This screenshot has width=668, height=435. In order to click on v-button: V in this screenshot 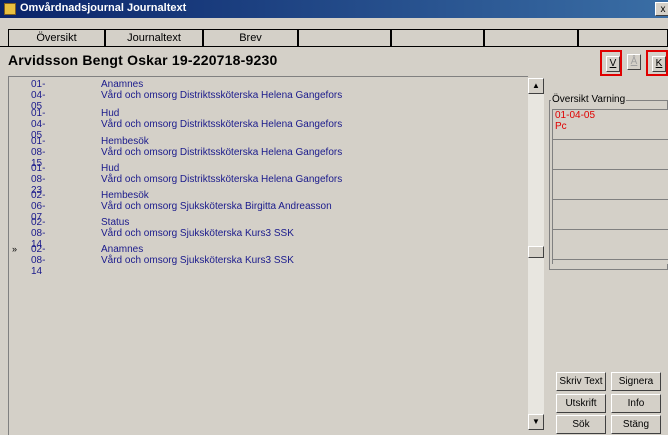, I will do `click(611, 63)`.